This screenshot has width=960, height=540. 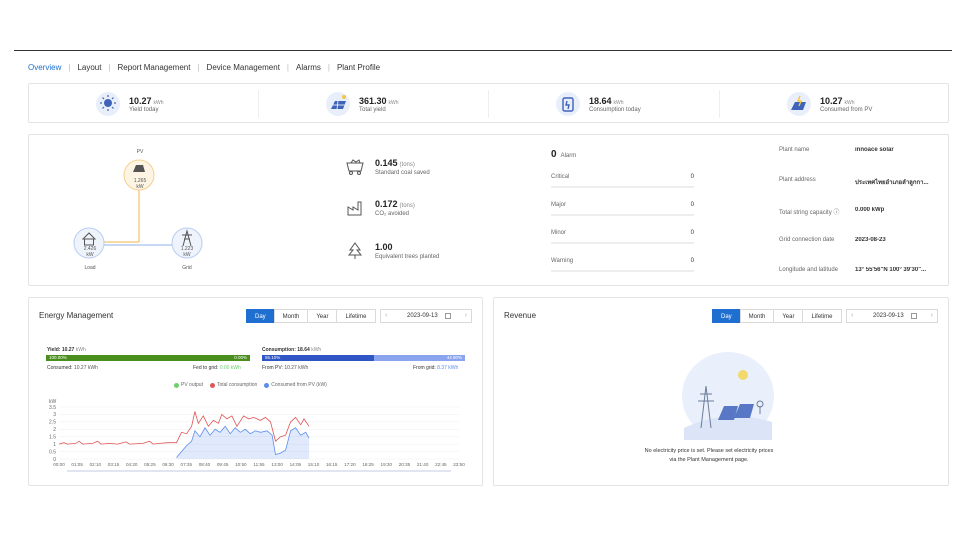 What do you see at coordinates (332, 464) in the screenshot?
I see `x-tick-label: 16:15` at bounding box center [332, 464].